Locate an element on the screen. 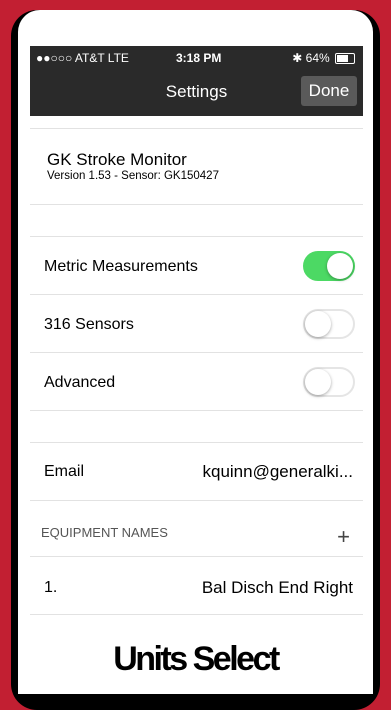  app-name: GK Stroke Monitor is located at coordinates (117, 159).